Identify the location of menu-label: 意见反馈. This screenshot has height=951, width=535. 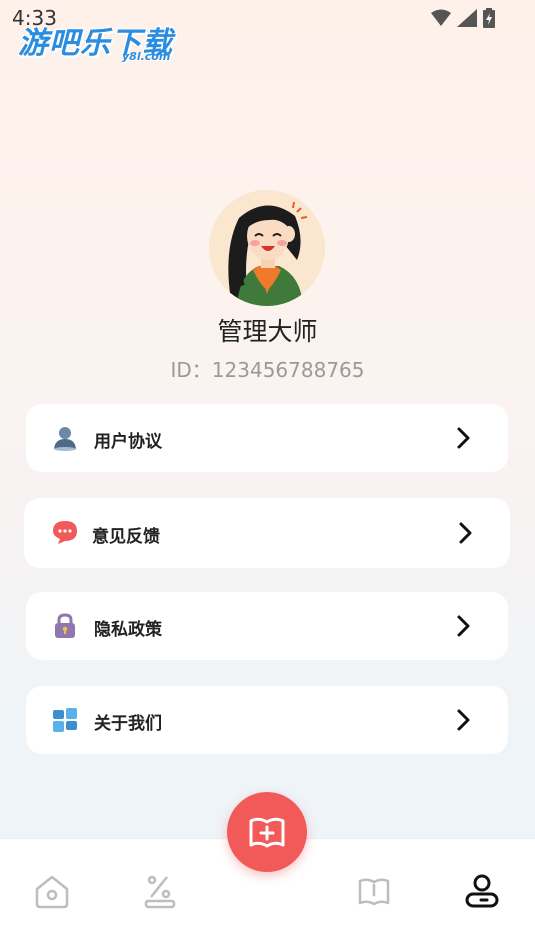
(126, 537).